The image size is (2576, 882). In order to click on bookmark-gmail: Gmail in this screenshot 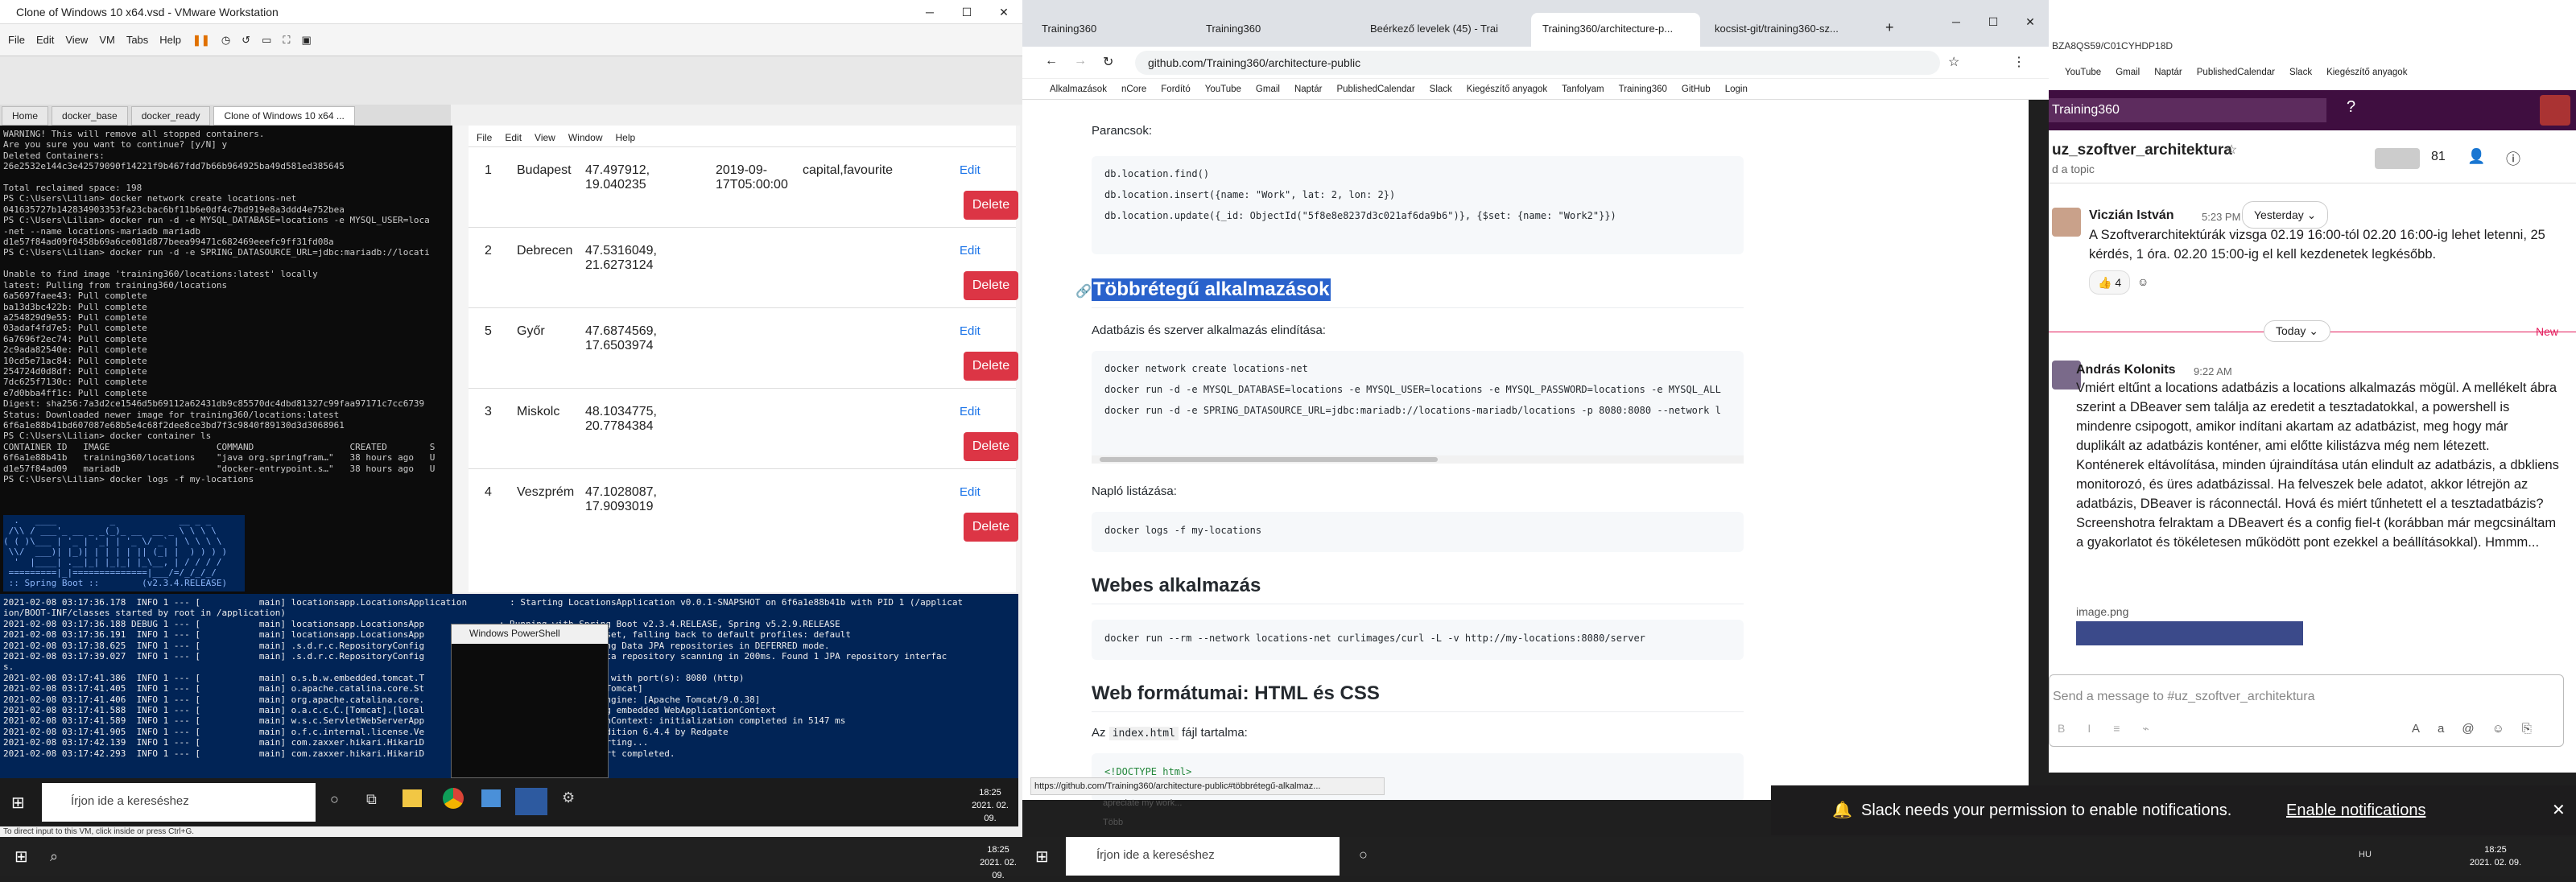, I will do `click(1268, 89)`.